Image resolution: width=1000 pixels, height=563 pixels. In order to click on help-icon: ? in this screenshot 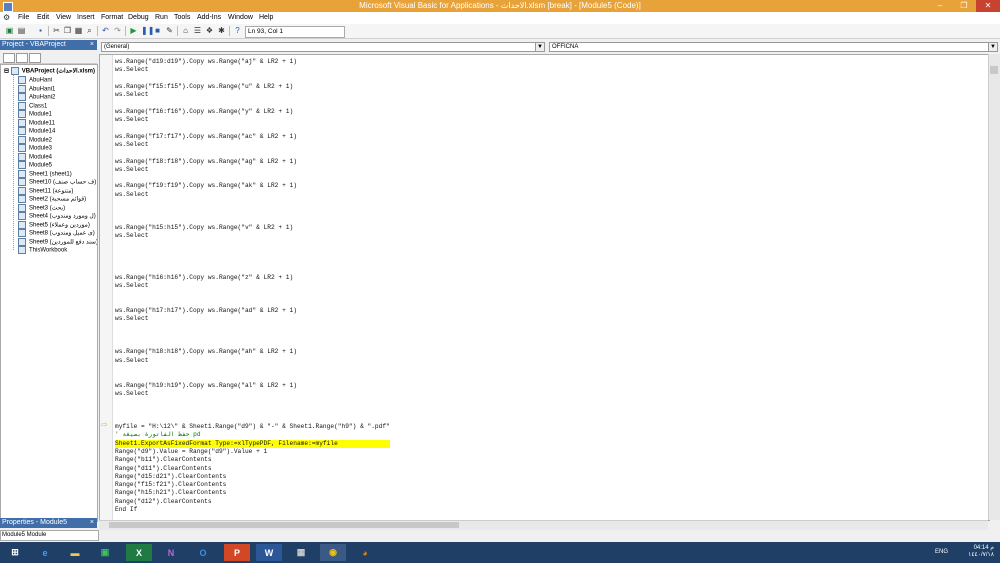, I will do `click(237, 30)`.